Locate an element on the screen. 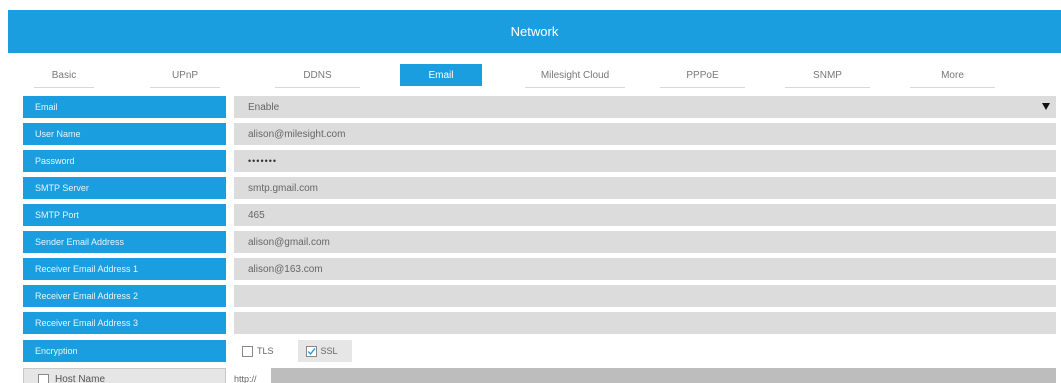  sender-row: Sender Email Address alison@gmail.com is located at coordinates (530, 242).